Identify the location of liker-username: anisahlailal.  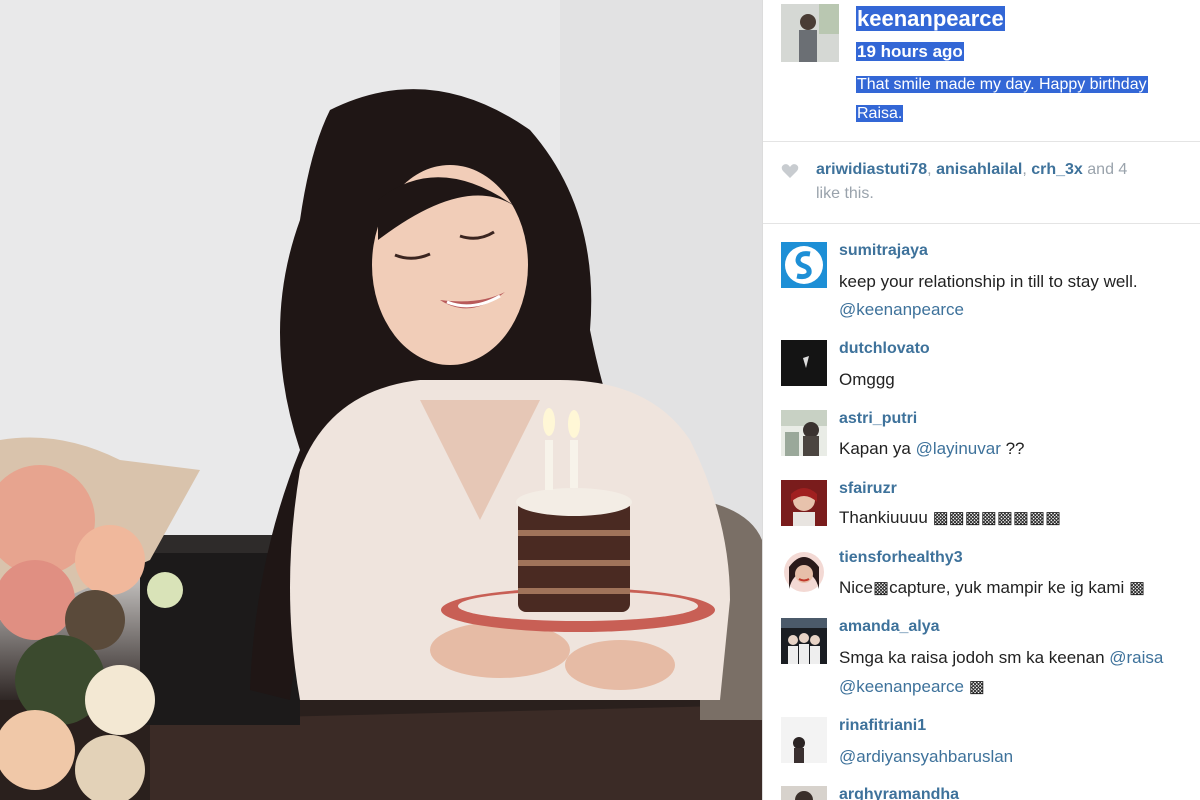
(979, 169).